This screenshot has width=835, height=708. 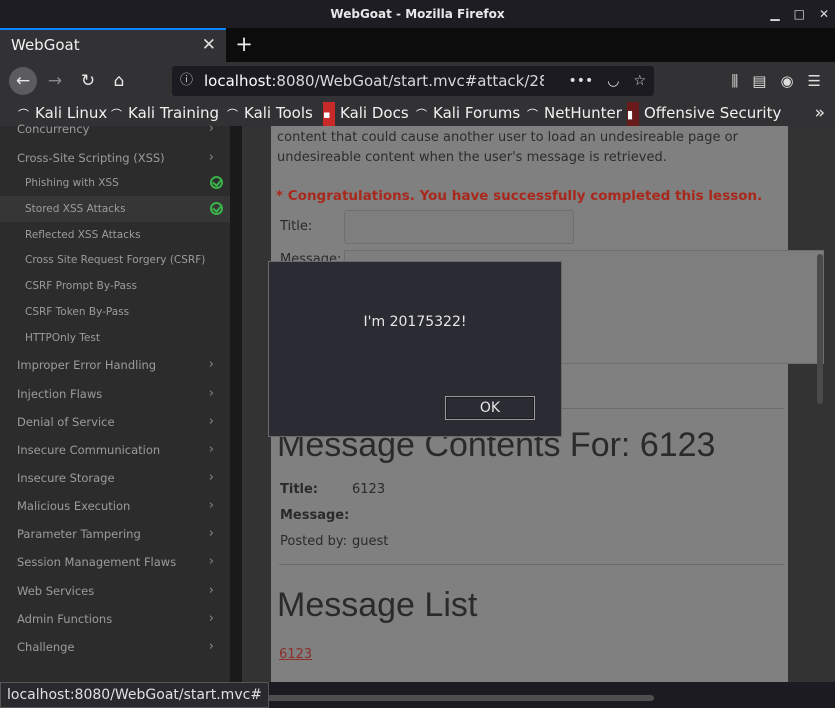 What do you see at coordinates (299, 489) in the screenshot?
I see `detail-title-label: Title:` at bounding box center [299, 489].